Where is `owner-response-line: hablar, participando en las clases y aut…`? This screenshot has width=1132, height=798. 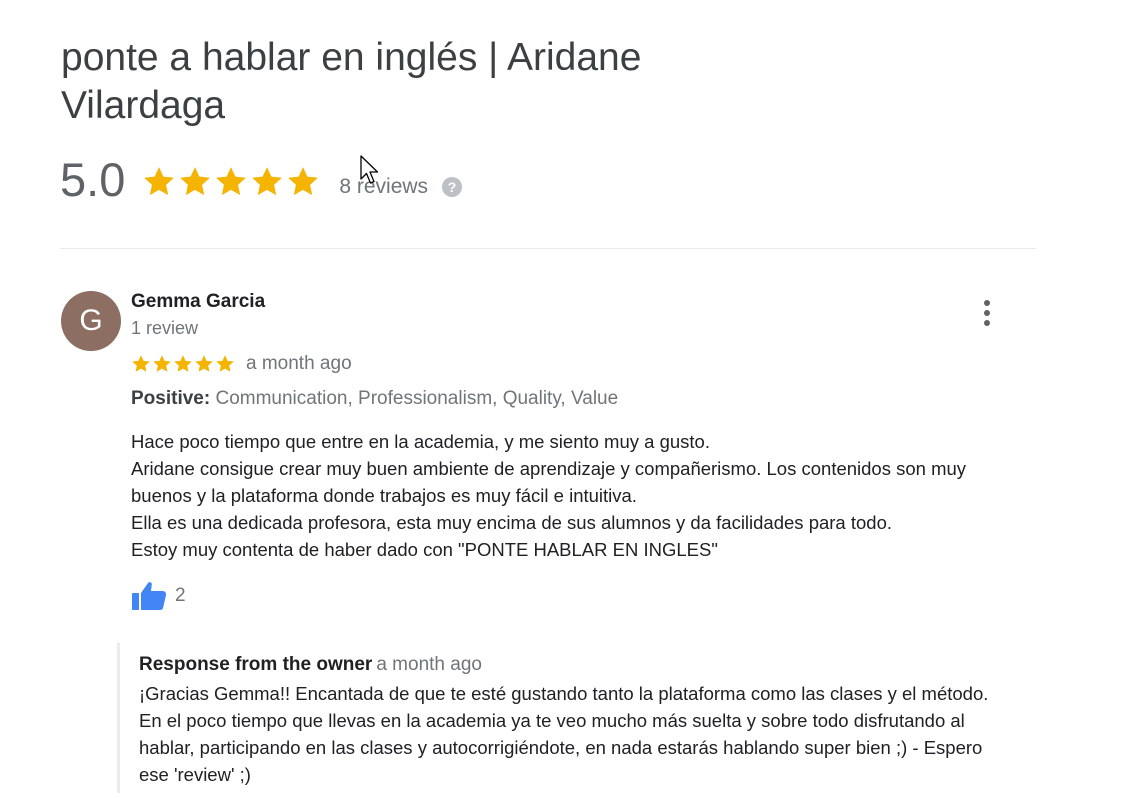 owner-response-line: hablar, participando en las clases y aut… is located at coordinates (561, 747).